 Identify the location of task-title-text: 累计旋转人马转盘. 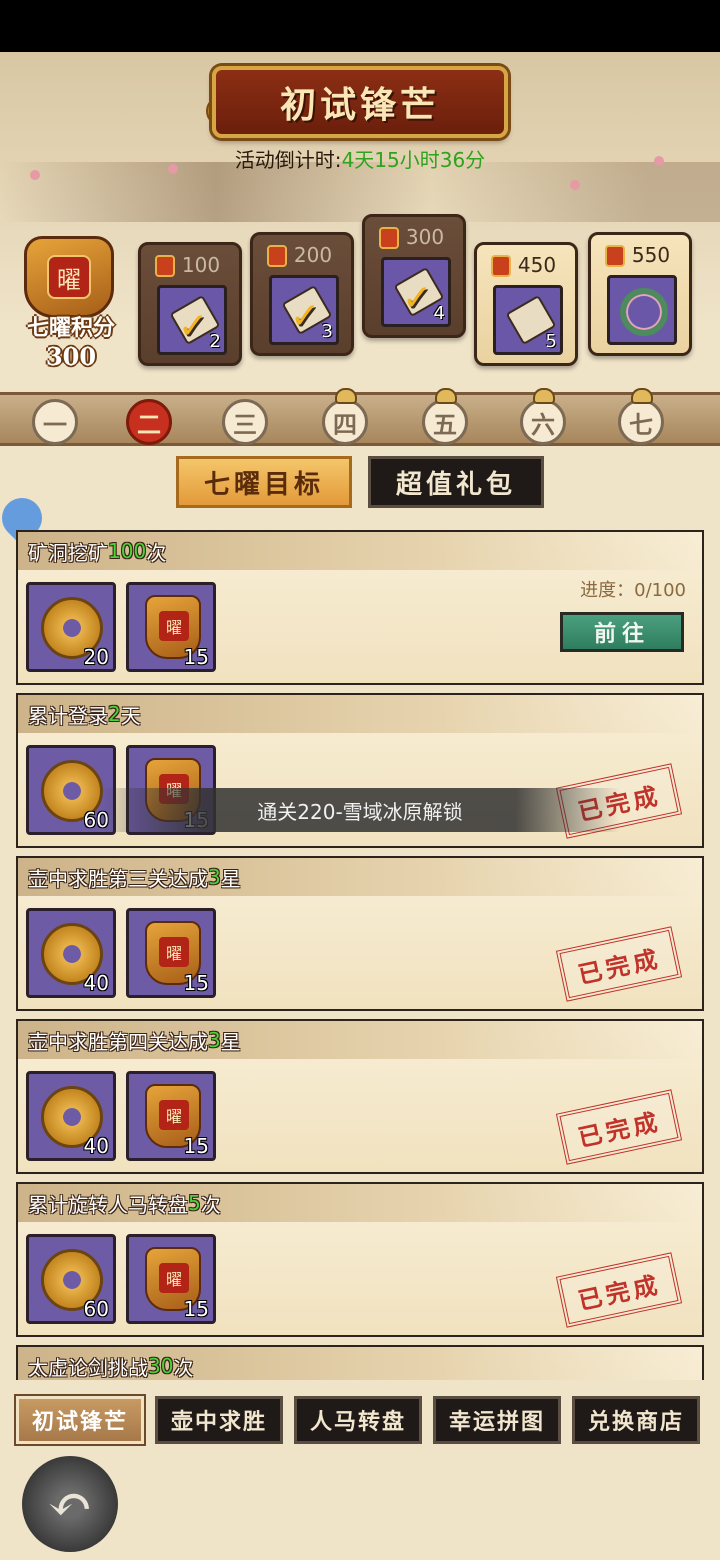
(108, 1204).